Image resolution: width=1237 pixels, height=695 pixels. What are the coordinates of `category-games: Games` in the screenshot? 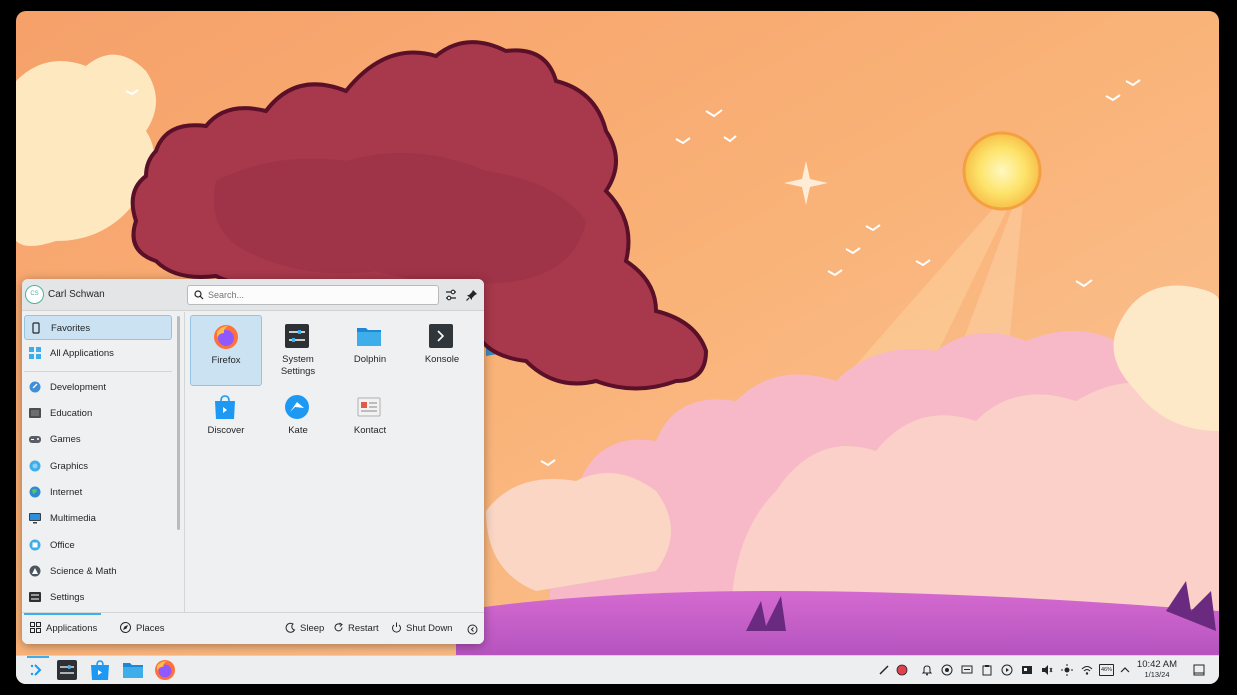 It's located at (98, 439).